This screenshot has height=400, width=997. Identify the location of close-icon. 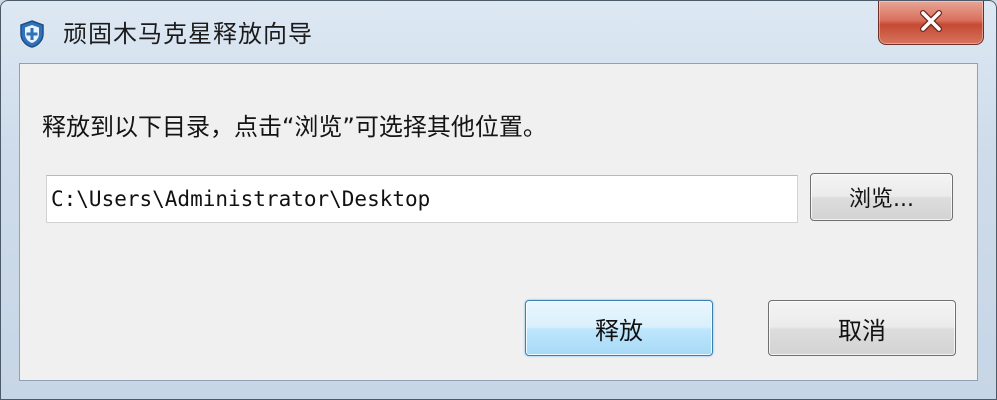
(931, 22).